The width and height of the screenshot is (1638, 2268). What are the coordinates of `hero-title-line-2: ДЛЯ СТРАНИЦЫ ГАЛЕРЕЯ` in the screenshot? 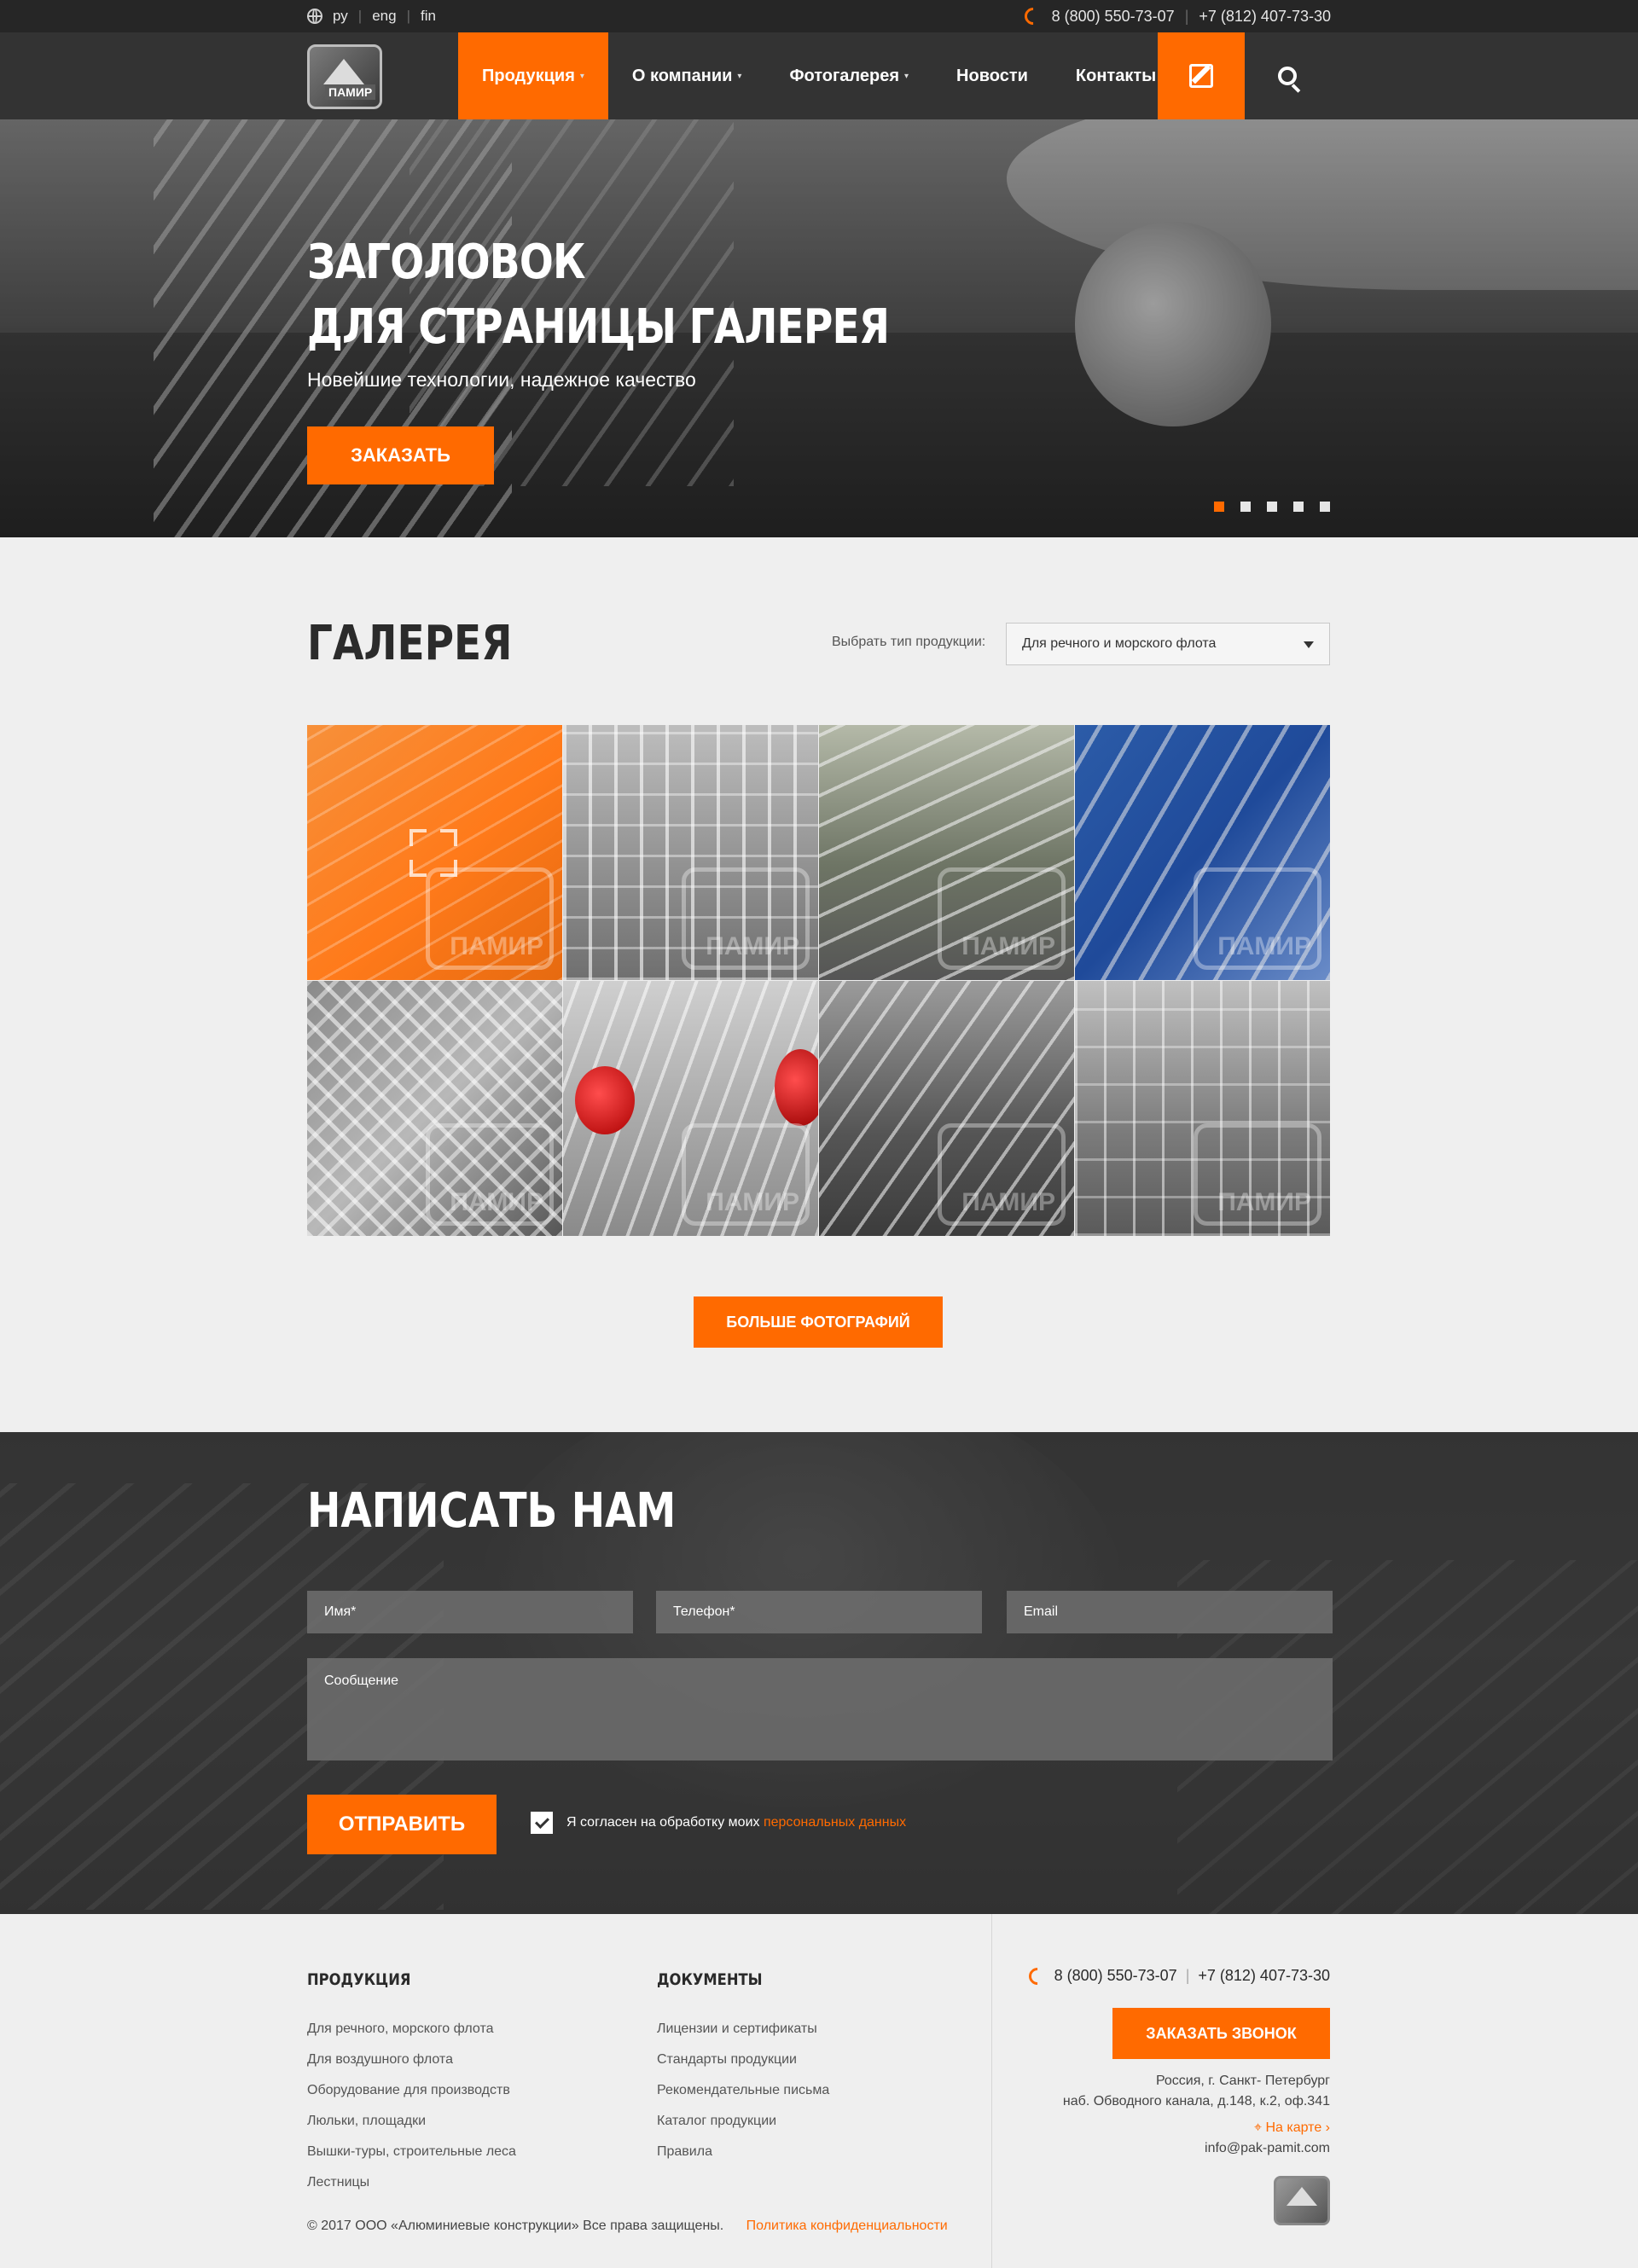 It's located at (598, 327).